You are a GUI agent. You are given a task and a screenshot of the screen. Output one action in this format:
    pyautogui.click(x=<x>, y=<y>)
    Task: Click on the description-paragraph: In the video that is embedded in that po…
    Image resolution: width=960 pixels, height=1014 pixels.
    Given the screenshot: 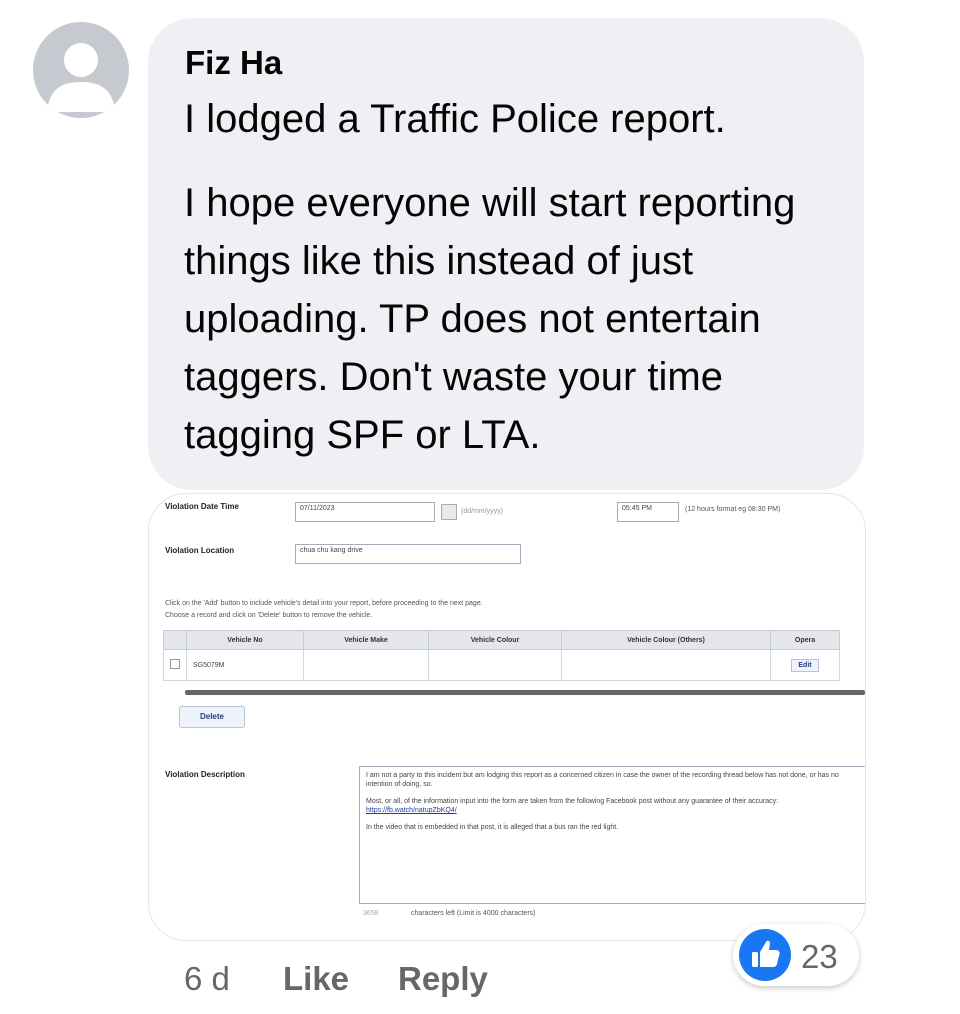 What is the action you would take?
    pyautogui.click(x=492, y=827)
    